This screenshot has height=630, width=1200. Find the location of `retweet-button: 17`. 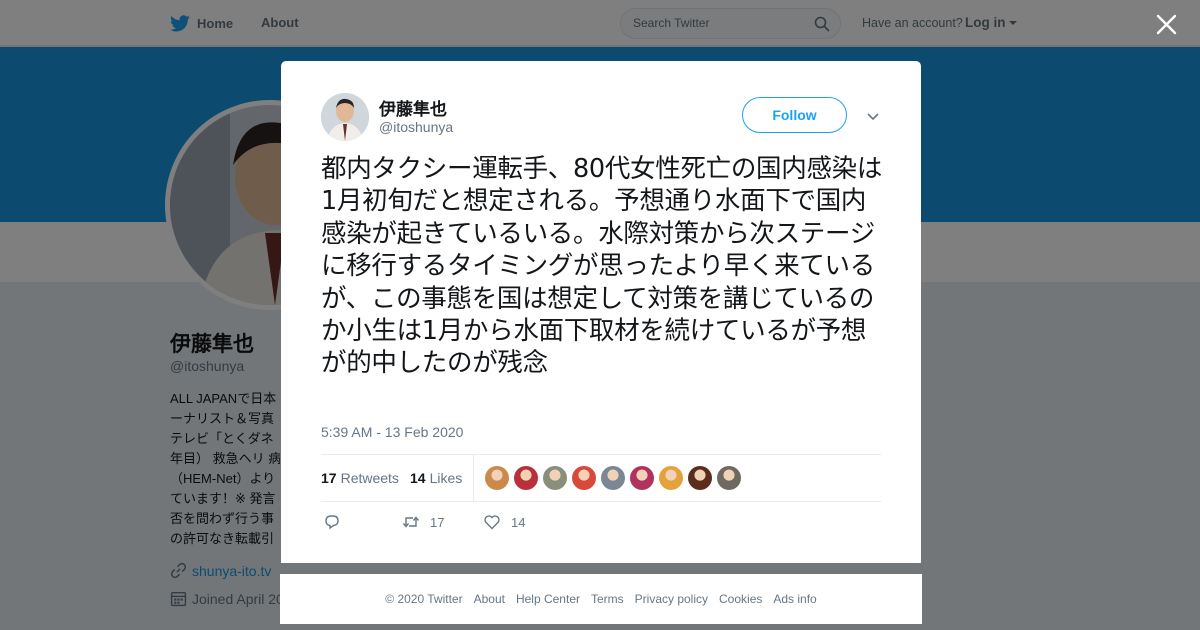

retweet-button: 17 is located at coordinates (423, 522).